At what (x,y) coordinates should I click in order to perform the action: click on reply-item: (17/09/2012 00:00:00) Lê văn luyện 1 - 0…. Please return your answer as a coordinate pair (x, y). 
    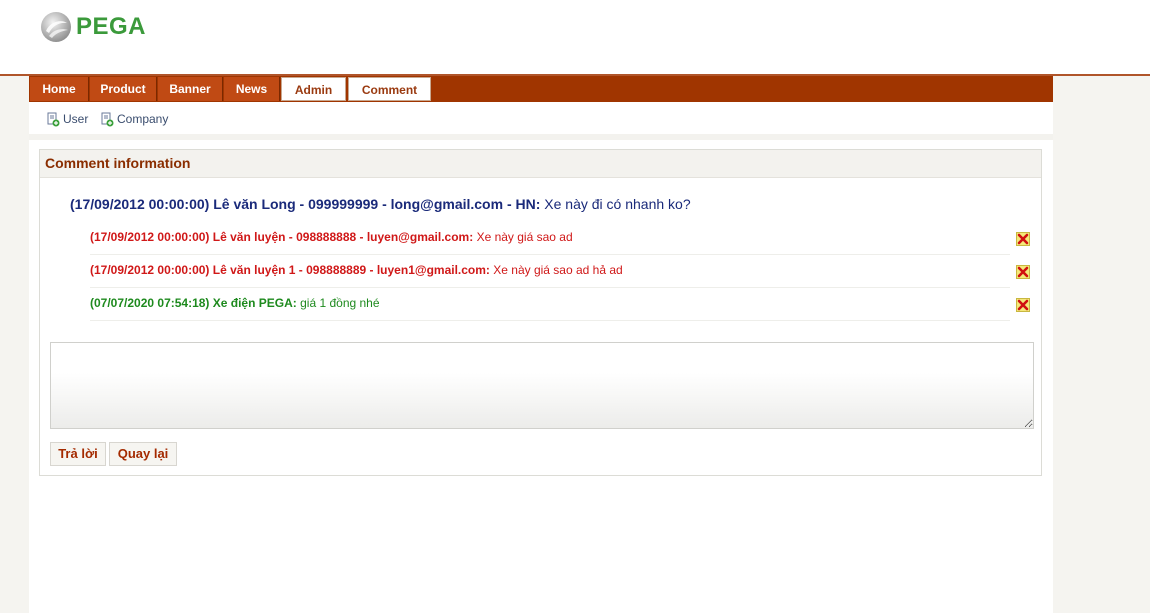
    Looking at the image, I should click on (550, 274).